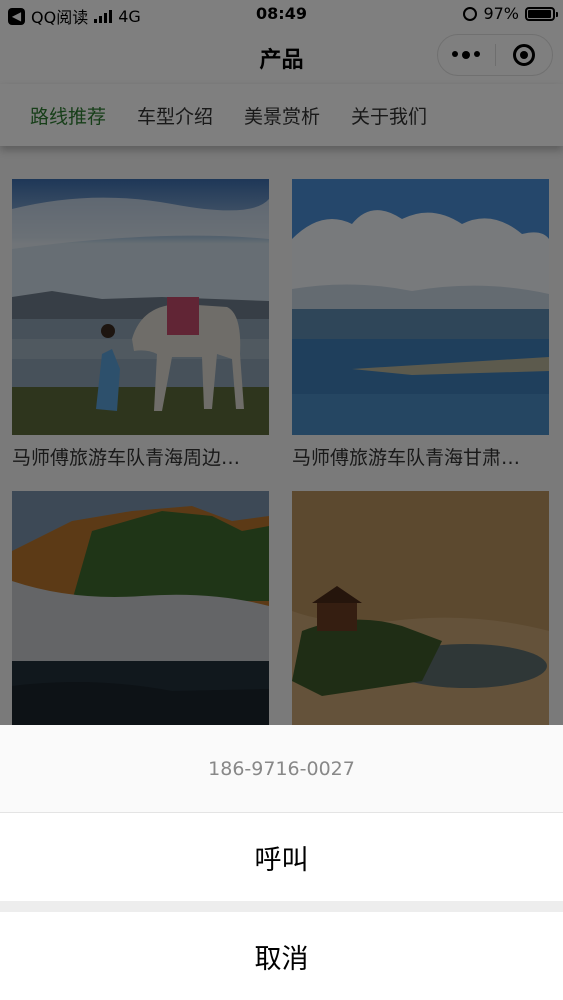  Describe the element at coordinates (281, 857) in the screenshot. I see `call-button: 呼叫` at that location.